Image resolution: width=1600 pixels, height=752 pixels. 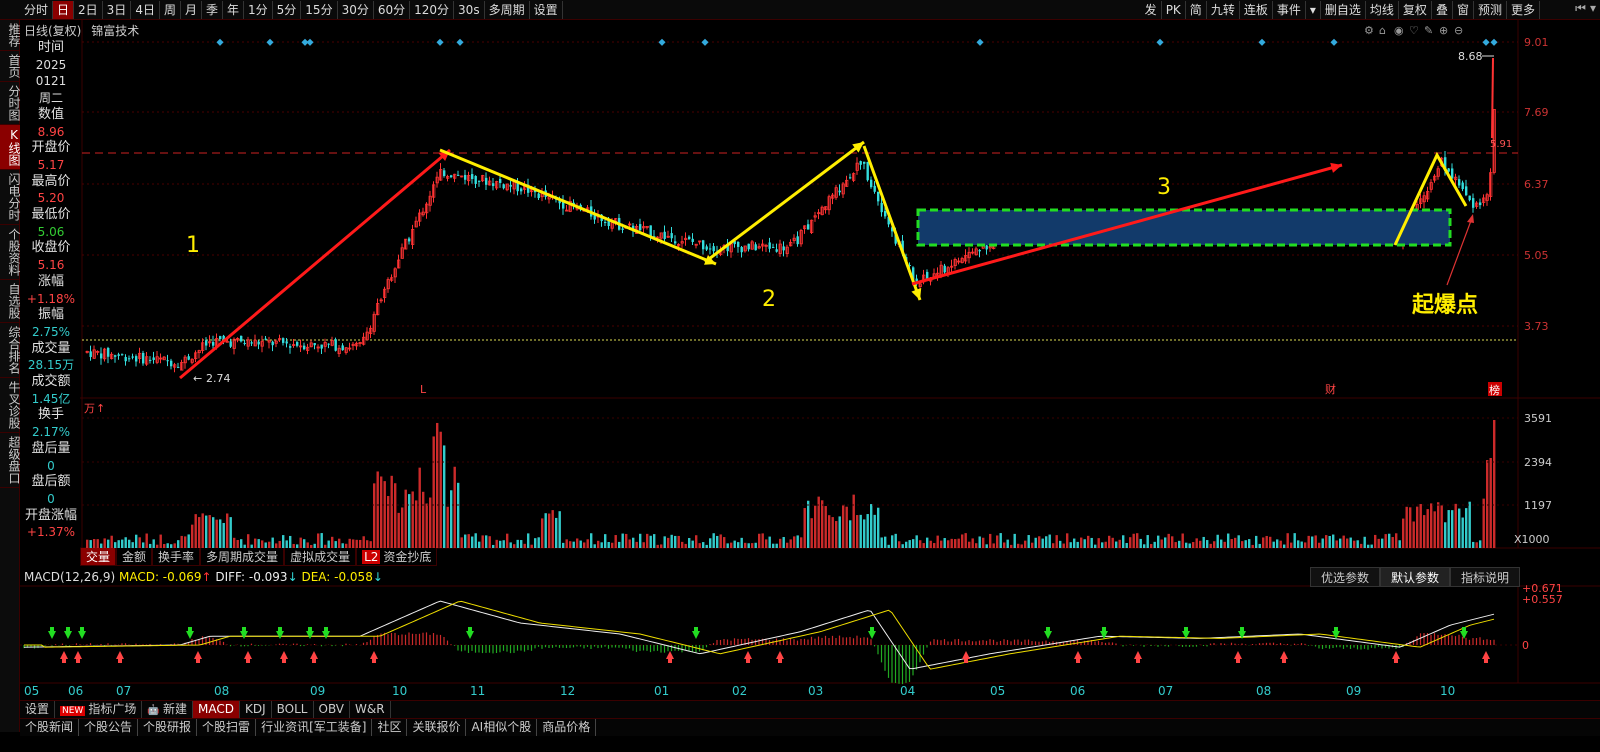 What do you see at coordinates (256, 709) in the screenshot?
I see `indicator-tab-4: KDJ` at bounding box center [256, 709].